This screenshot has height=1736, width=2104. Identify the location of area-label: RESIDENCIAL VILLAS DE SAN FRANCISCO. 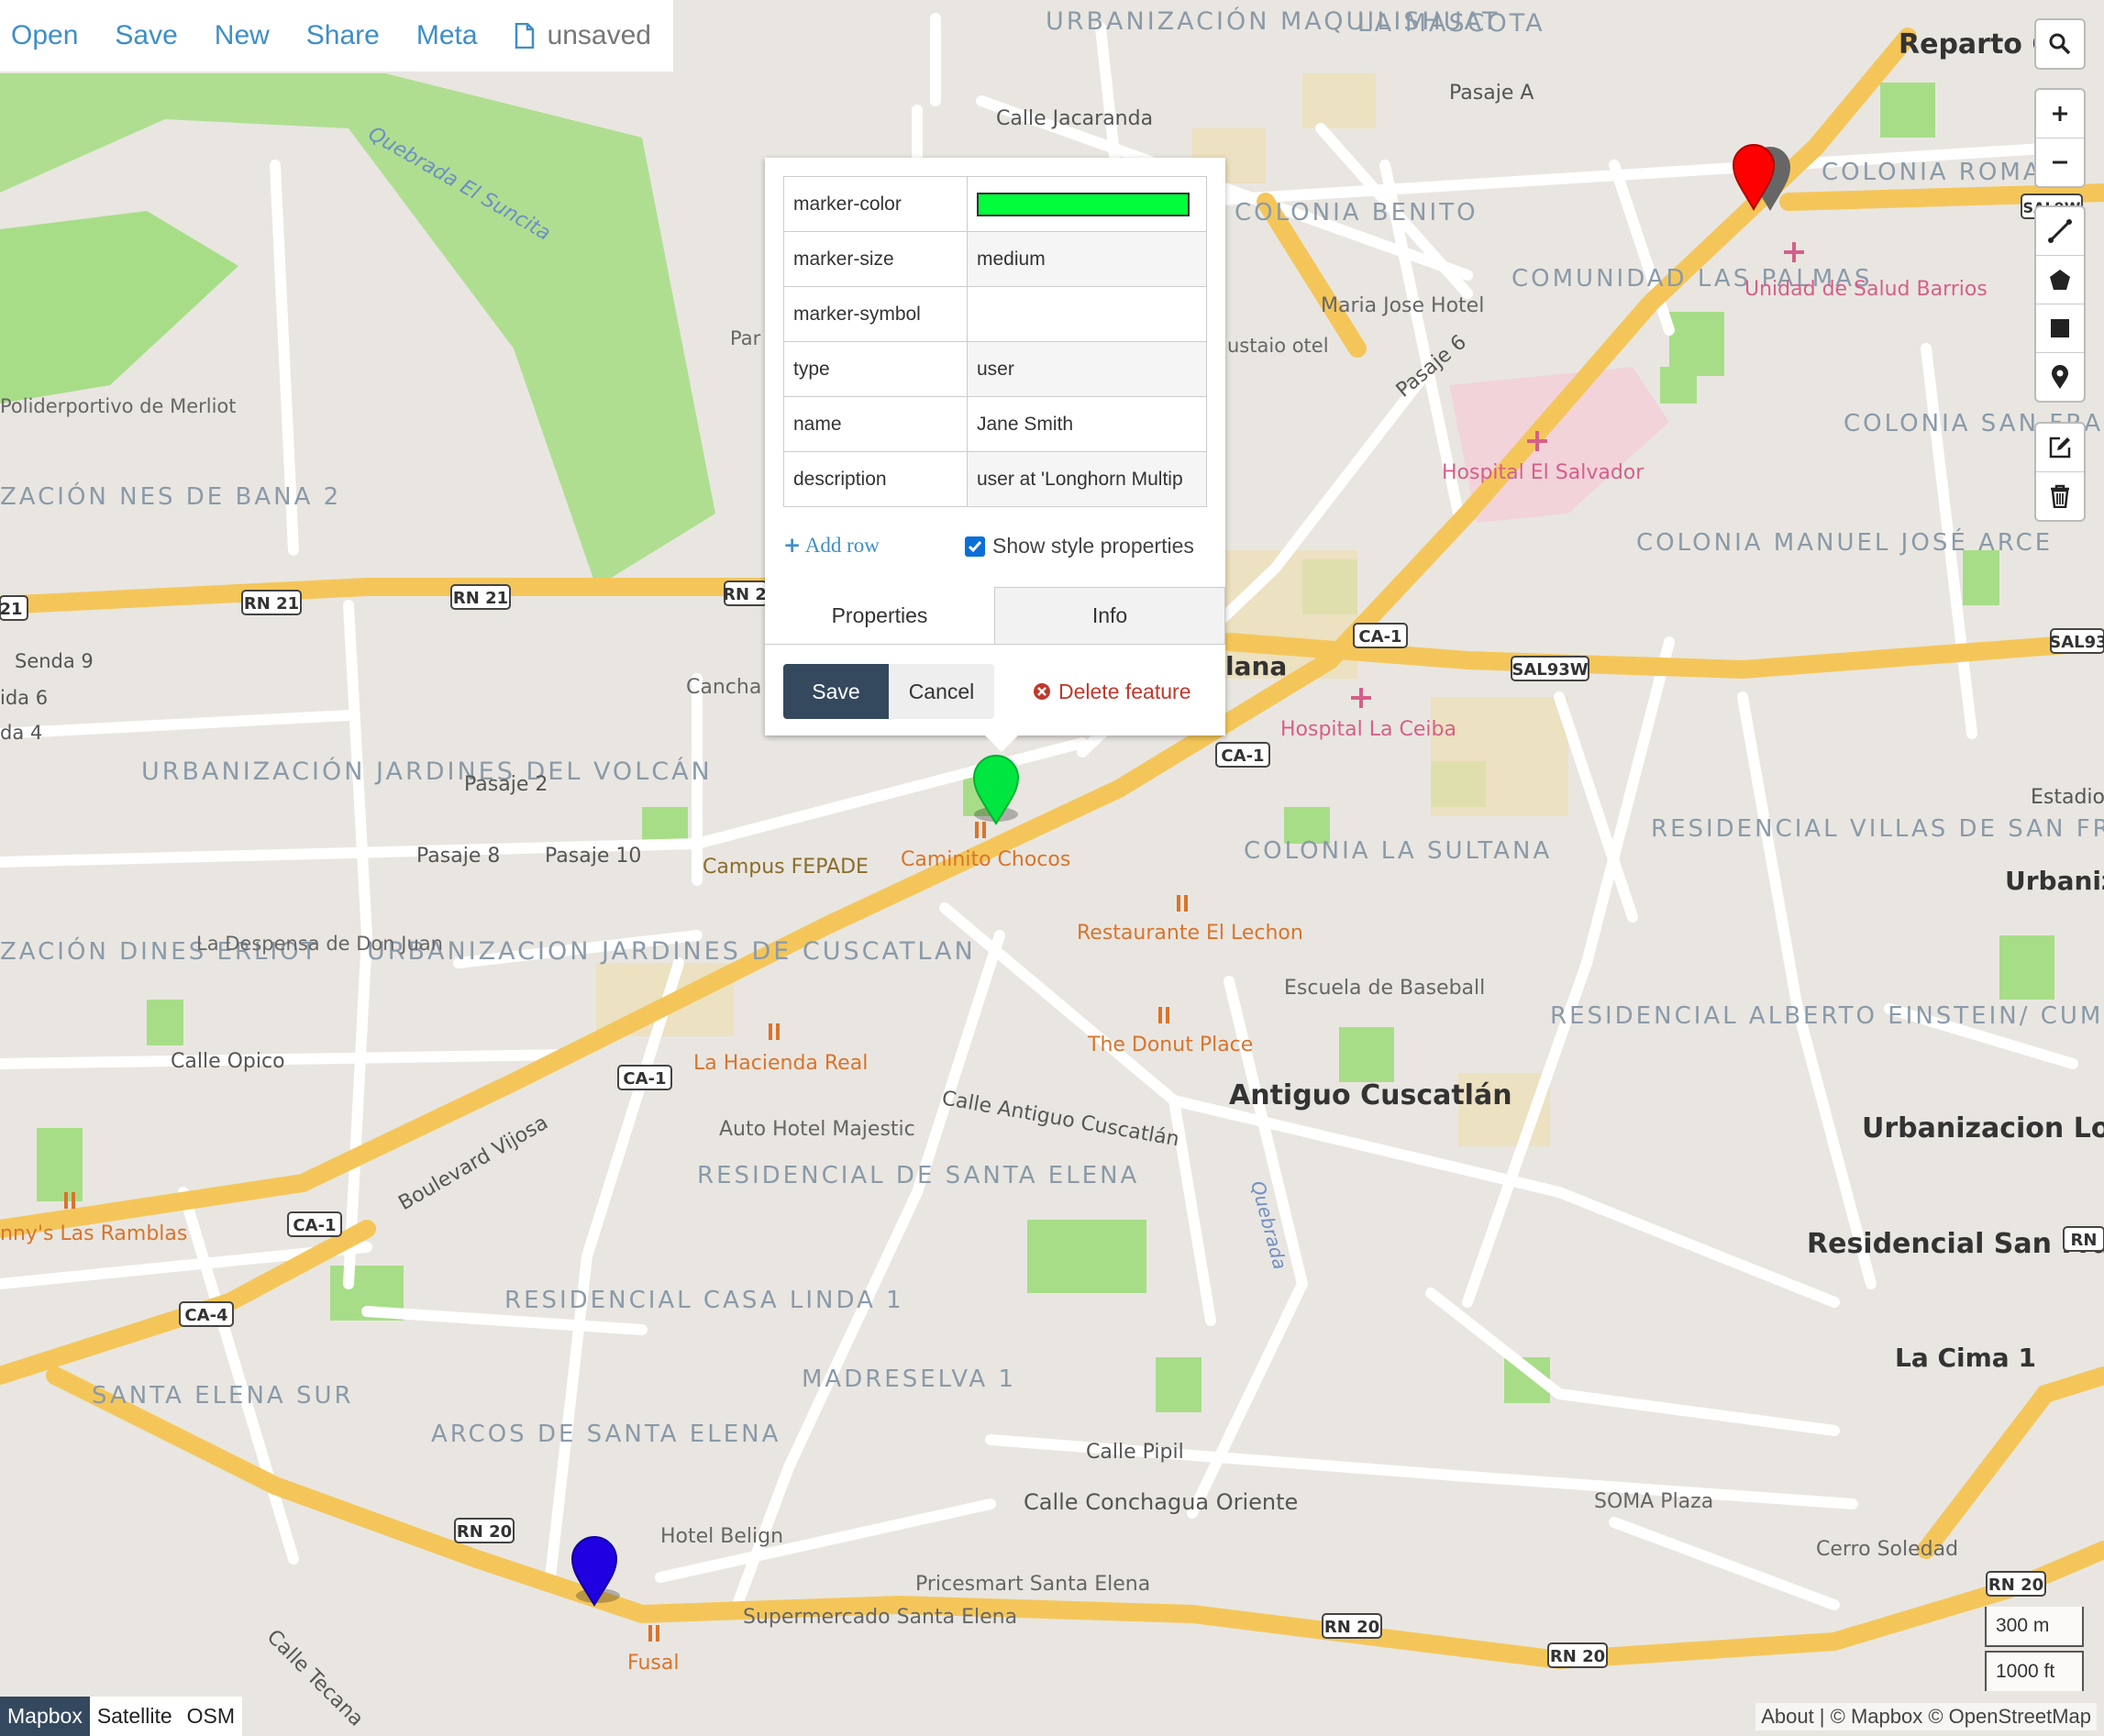
(1877, 829).